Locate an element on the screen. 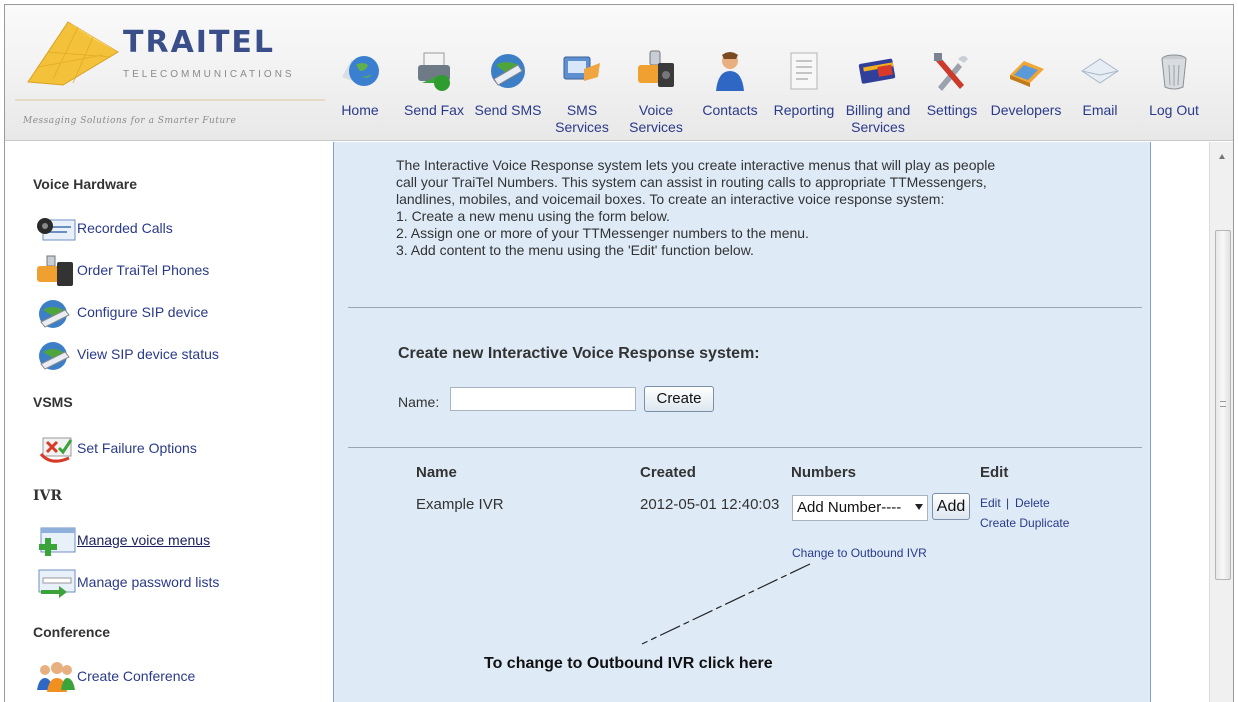 This screenshot has width=1238, height=702. sidebar-item-label: Create Conference is located at coordinates (136, 676).